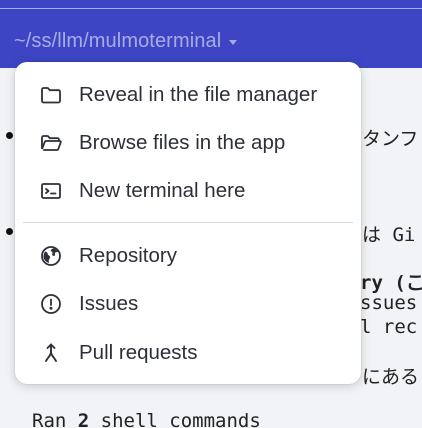  I want to click on terminal-icon, so click(51, 191).